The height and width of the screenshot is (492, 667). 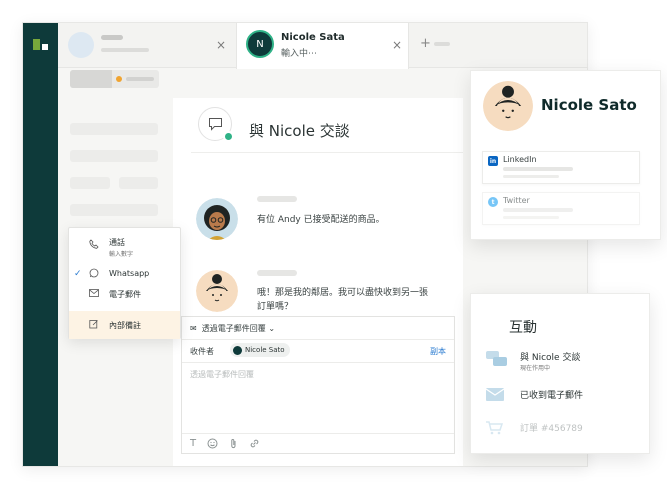 I want to click on add-tab-button: +, so click(x=425, y=43).